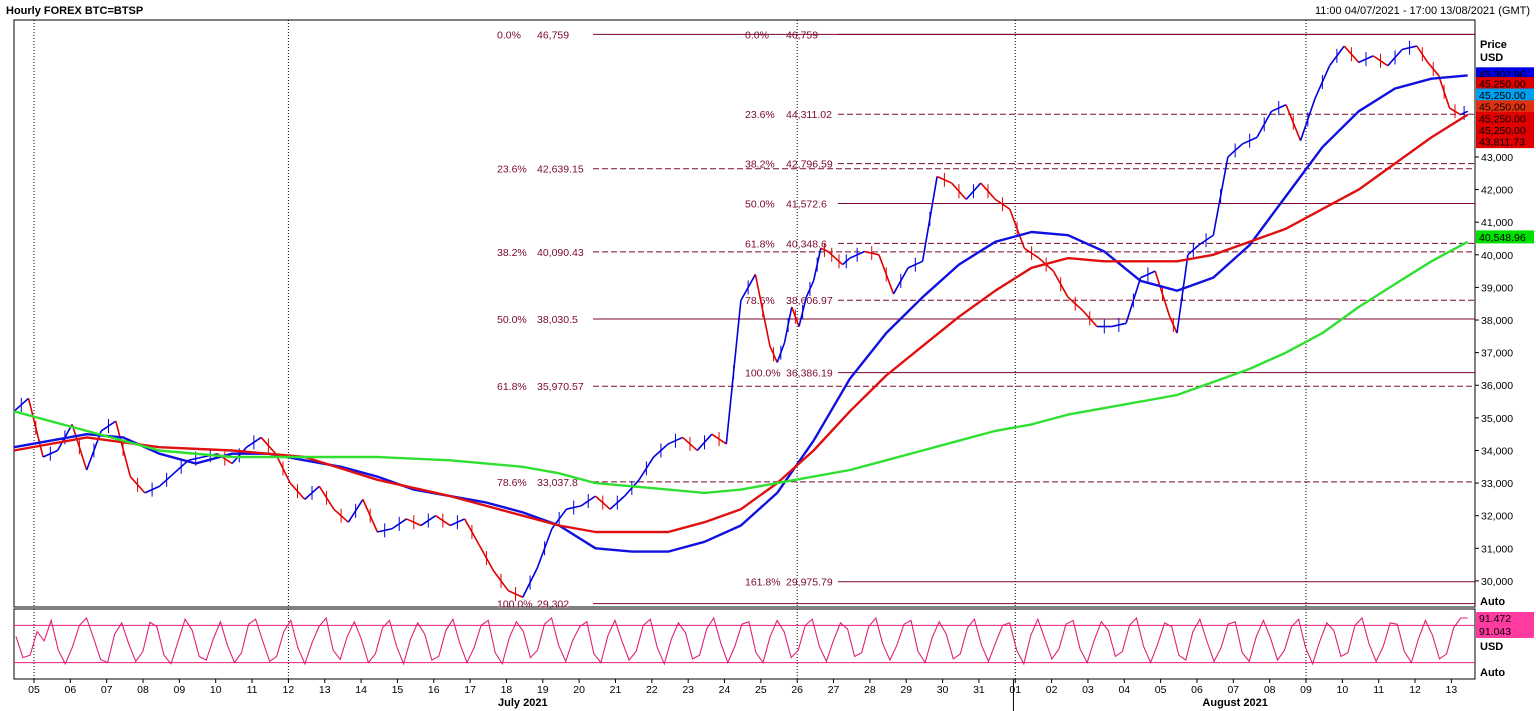 The image size is (1536, 711). What do you see at coordinates (1492, 673) in the screenshot?
I see `rsi-auto-label: Auto` at bounding box center [1492, 673].